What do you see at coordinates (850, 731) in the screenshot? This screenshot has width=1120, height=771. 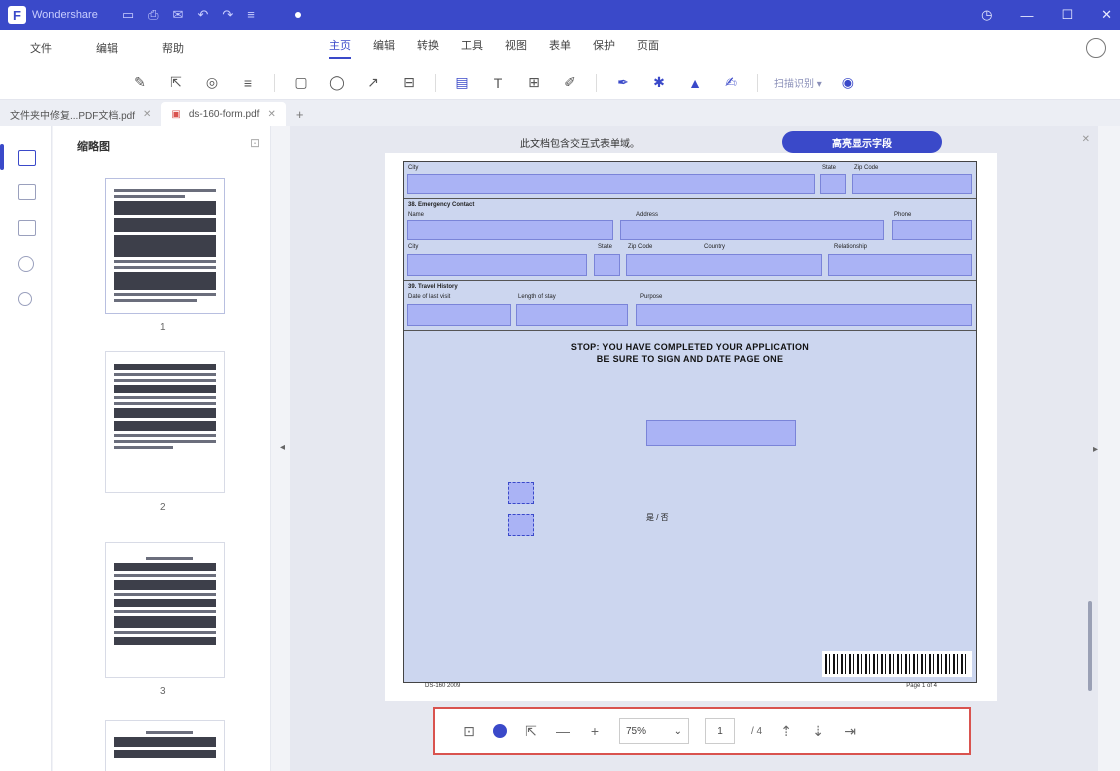 I see `last-page-icon: ⇥` at bounding box center [850, 731].